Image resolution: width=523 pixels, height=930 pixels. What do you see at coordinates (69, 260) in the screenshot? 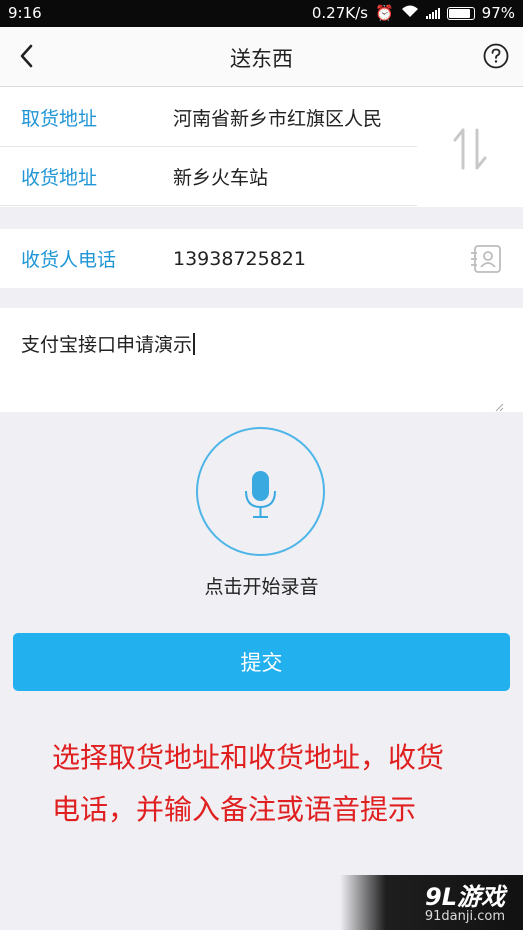
I see `phone-label: 收货人电话` at bounding box center [69, 260].